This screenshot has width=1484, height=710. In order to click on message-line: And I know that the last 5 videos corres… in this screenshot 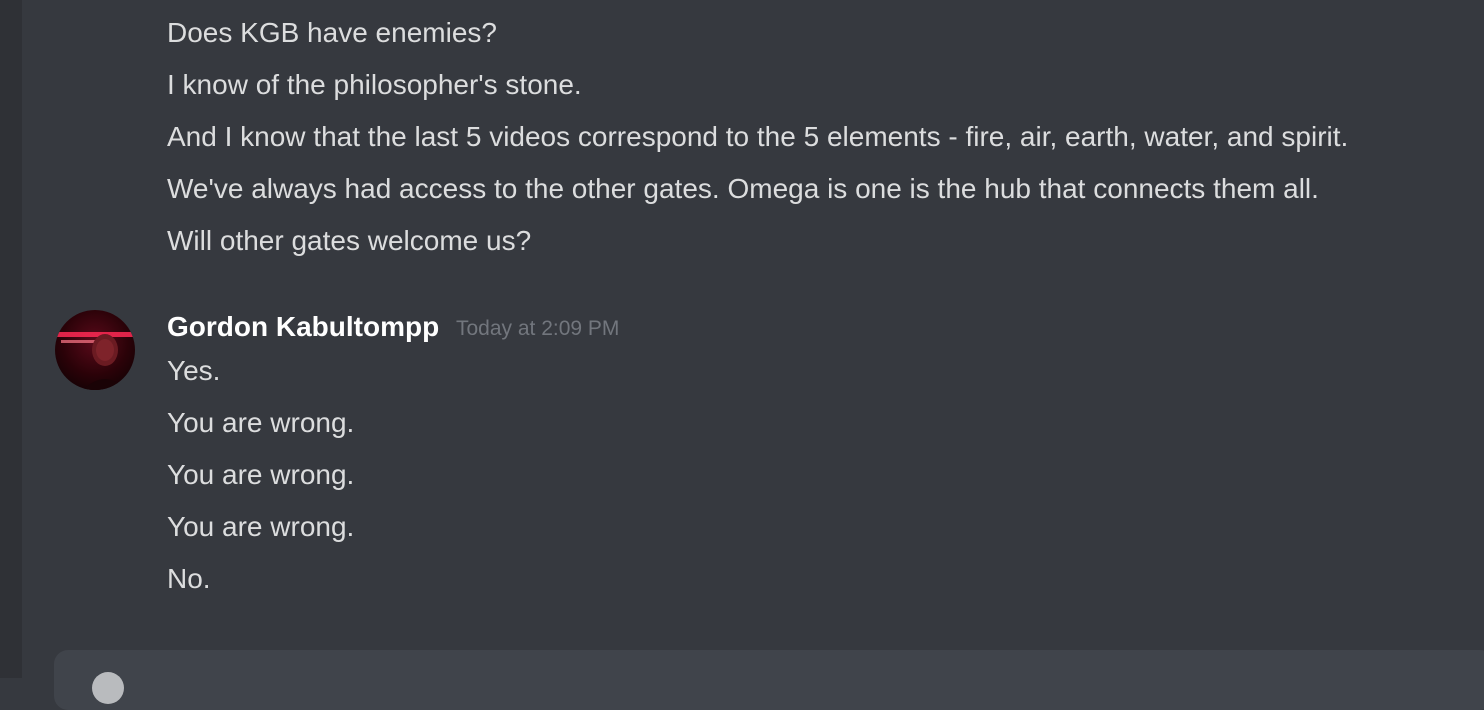, I will do `click(758, 136)`.